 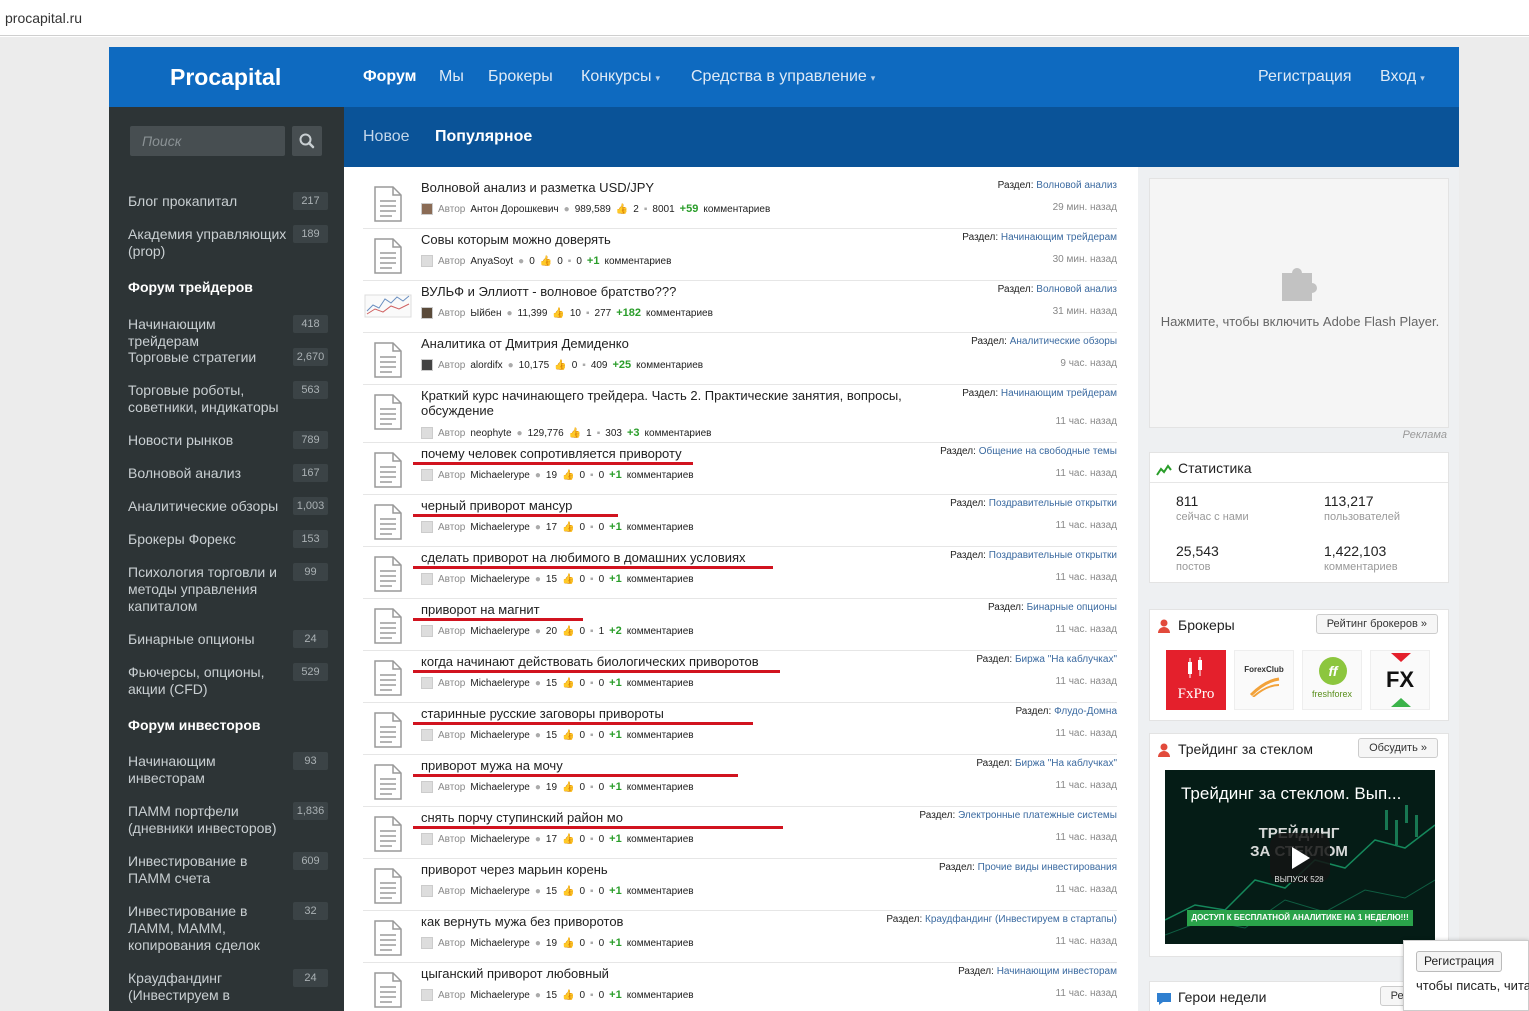 I want to click on broker-logo-freshforex: ff freshforex, so click(x=1332, y=680).